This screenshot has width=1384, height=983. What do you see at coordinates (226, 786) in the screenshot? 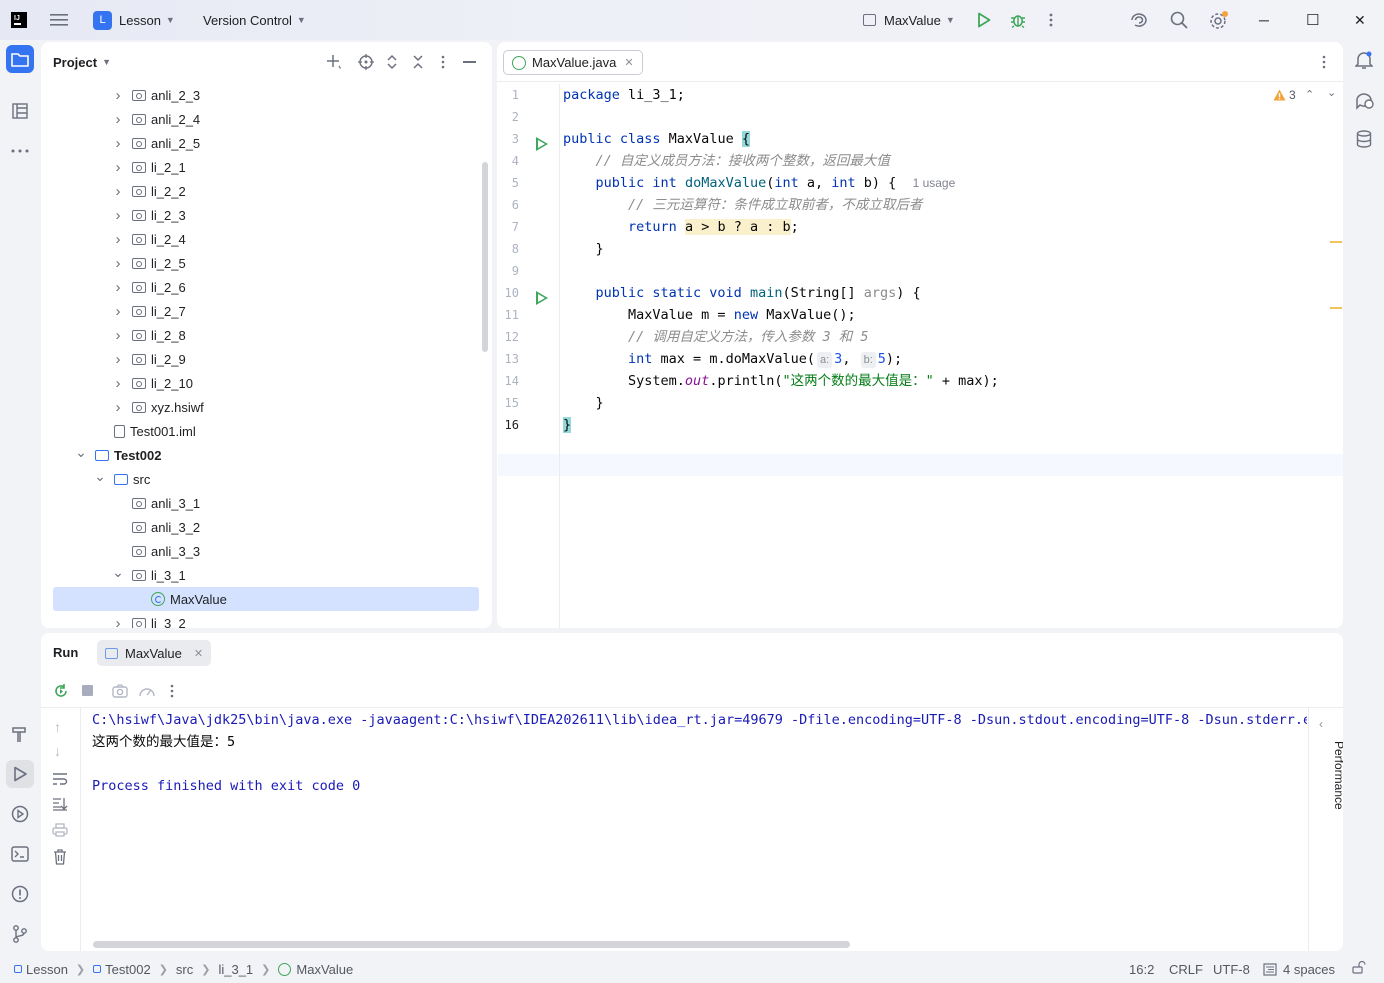
I see `console-line-exit: Process finished with exit code 0` at bounding box center [226, 786].